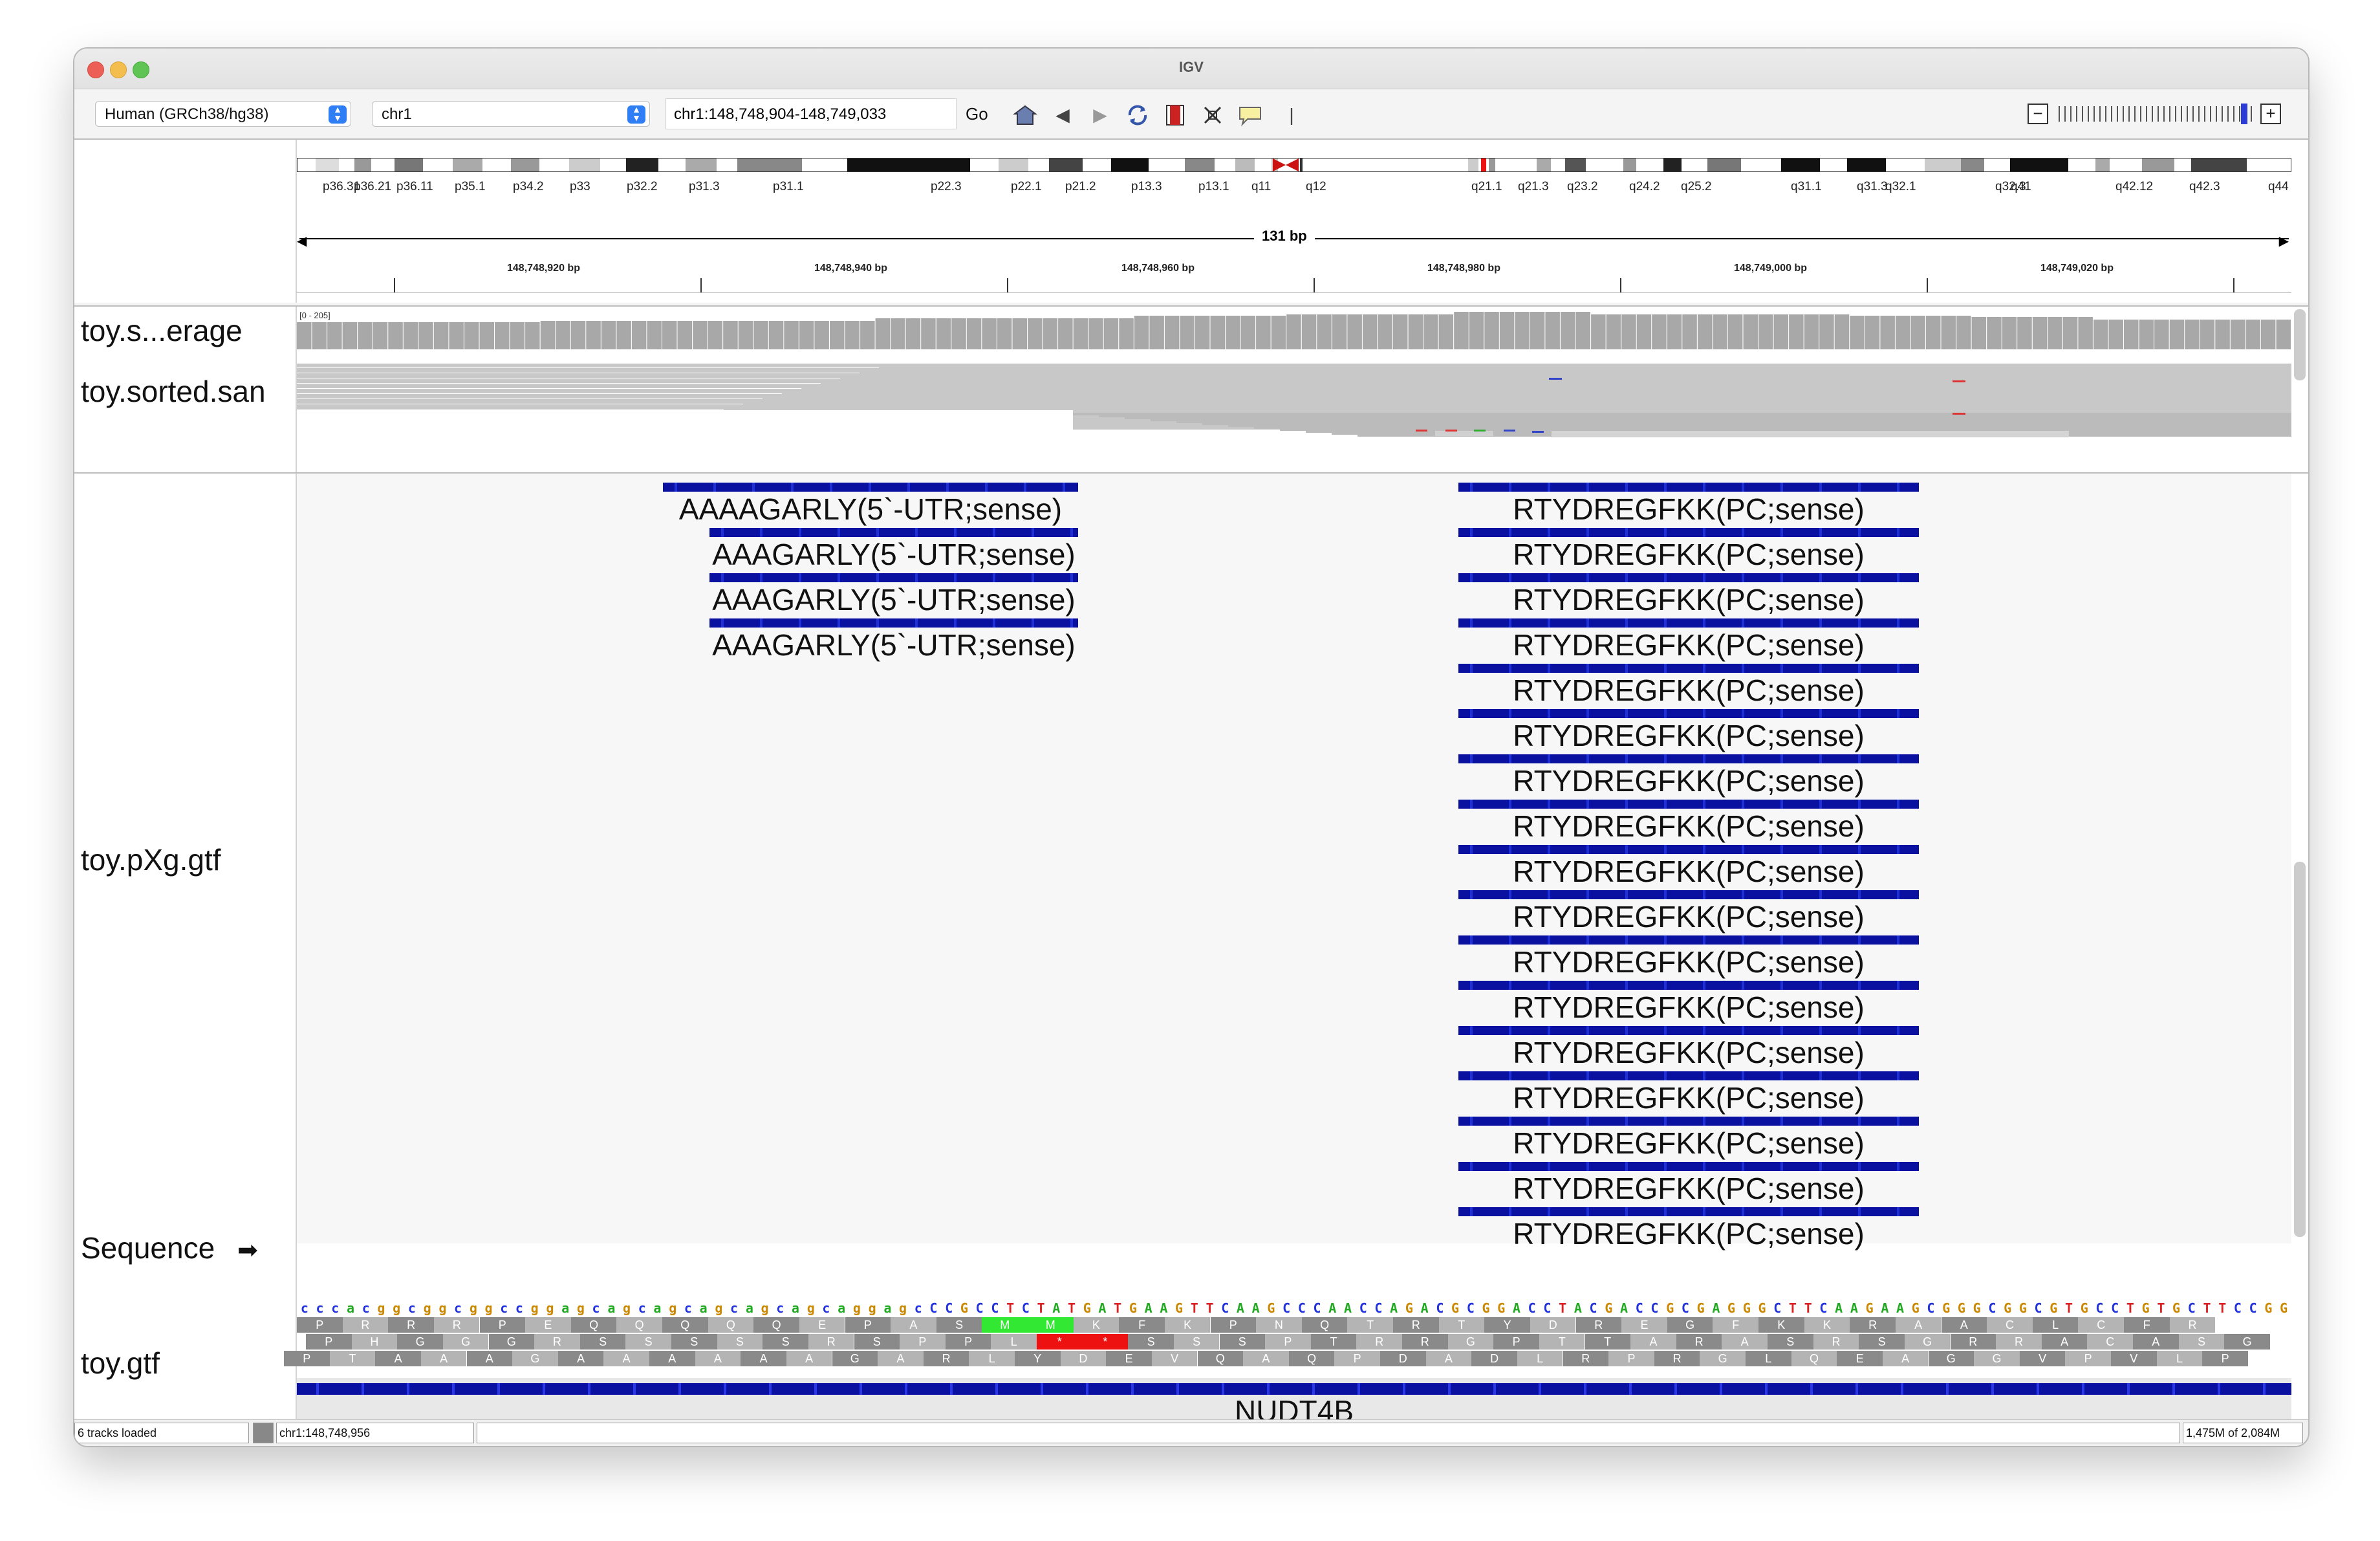  What do you see at coordinates (1025, 115) in the screenshot?
I see `home-icon` at bounding box center [1025, 115].